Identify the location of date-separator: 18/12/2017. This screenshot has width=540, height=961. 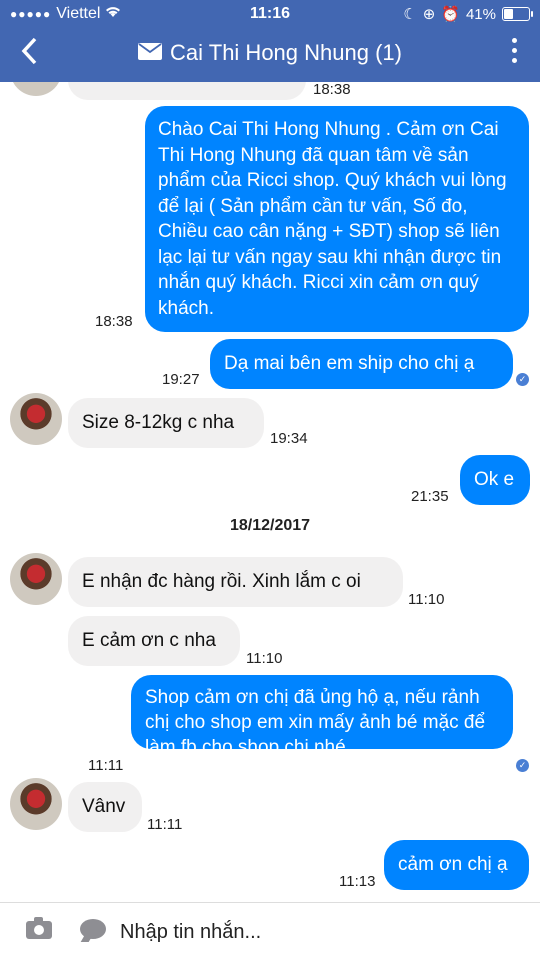
(270, 525).